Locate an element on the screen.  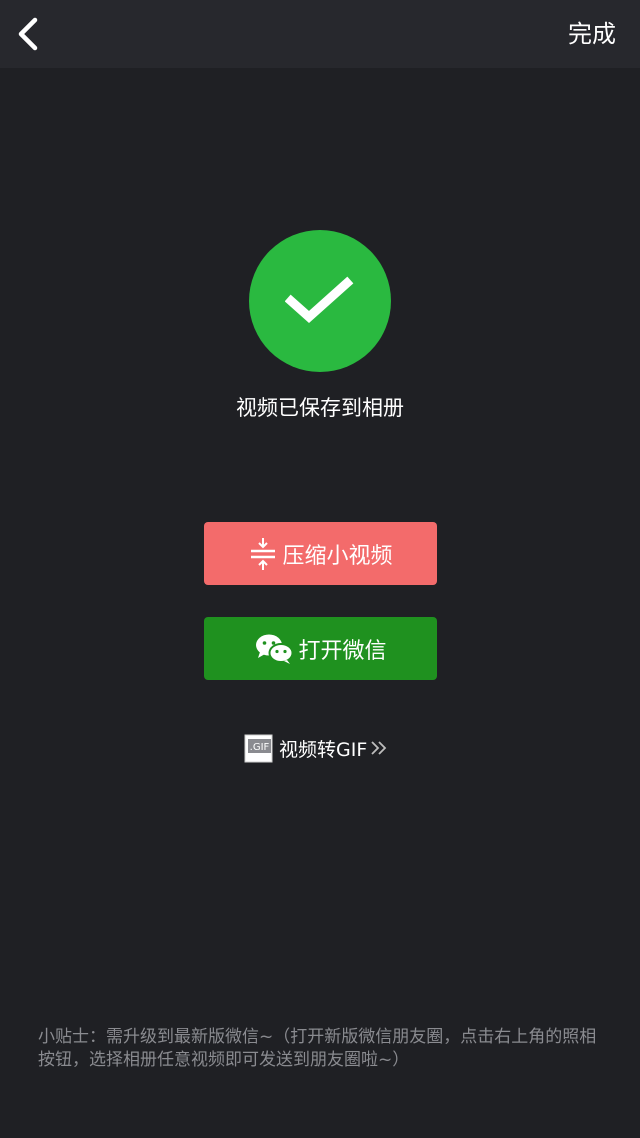
chevron-left-icon is located at coordinates (28, 34).